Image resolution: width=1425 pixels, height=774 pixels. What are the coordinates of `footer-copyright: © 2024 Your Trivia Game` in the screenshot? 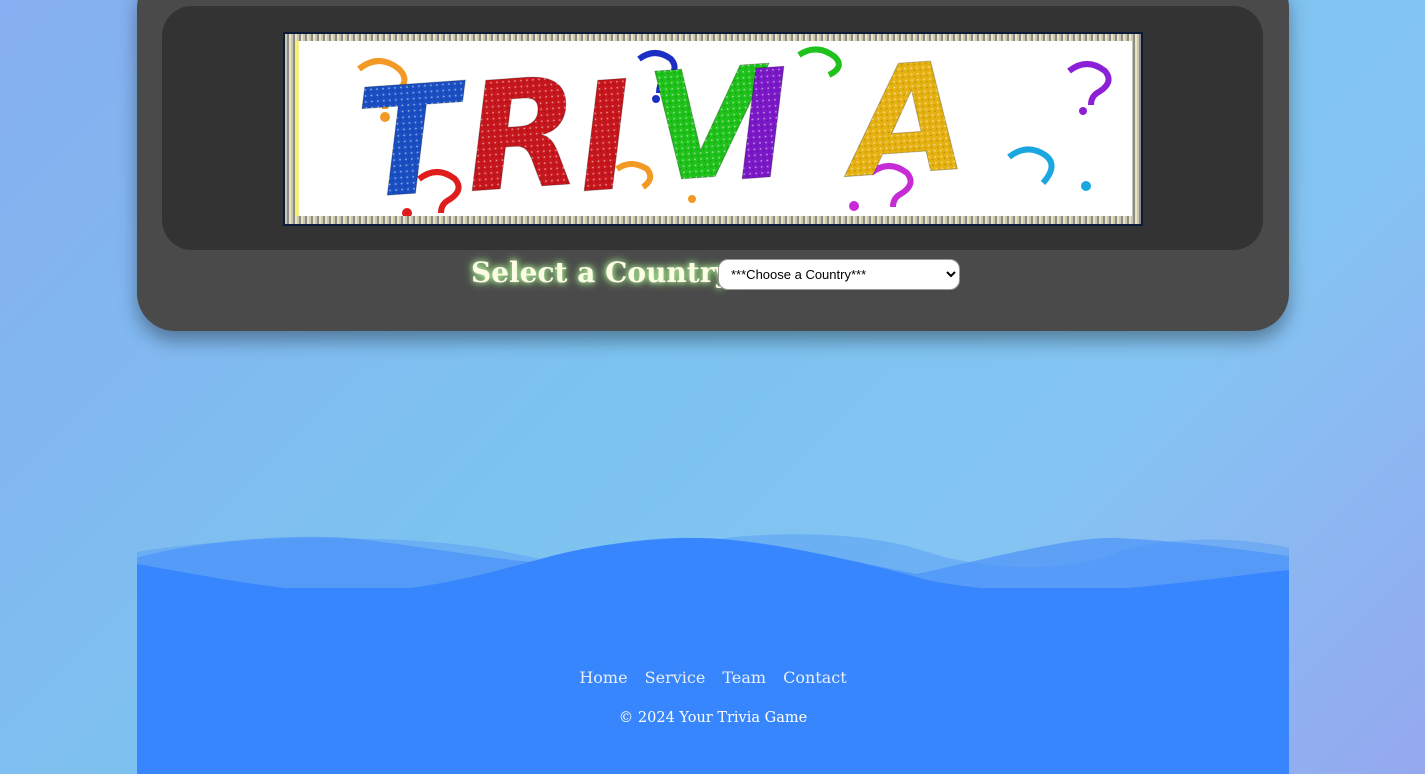 It's located at (713, 718).